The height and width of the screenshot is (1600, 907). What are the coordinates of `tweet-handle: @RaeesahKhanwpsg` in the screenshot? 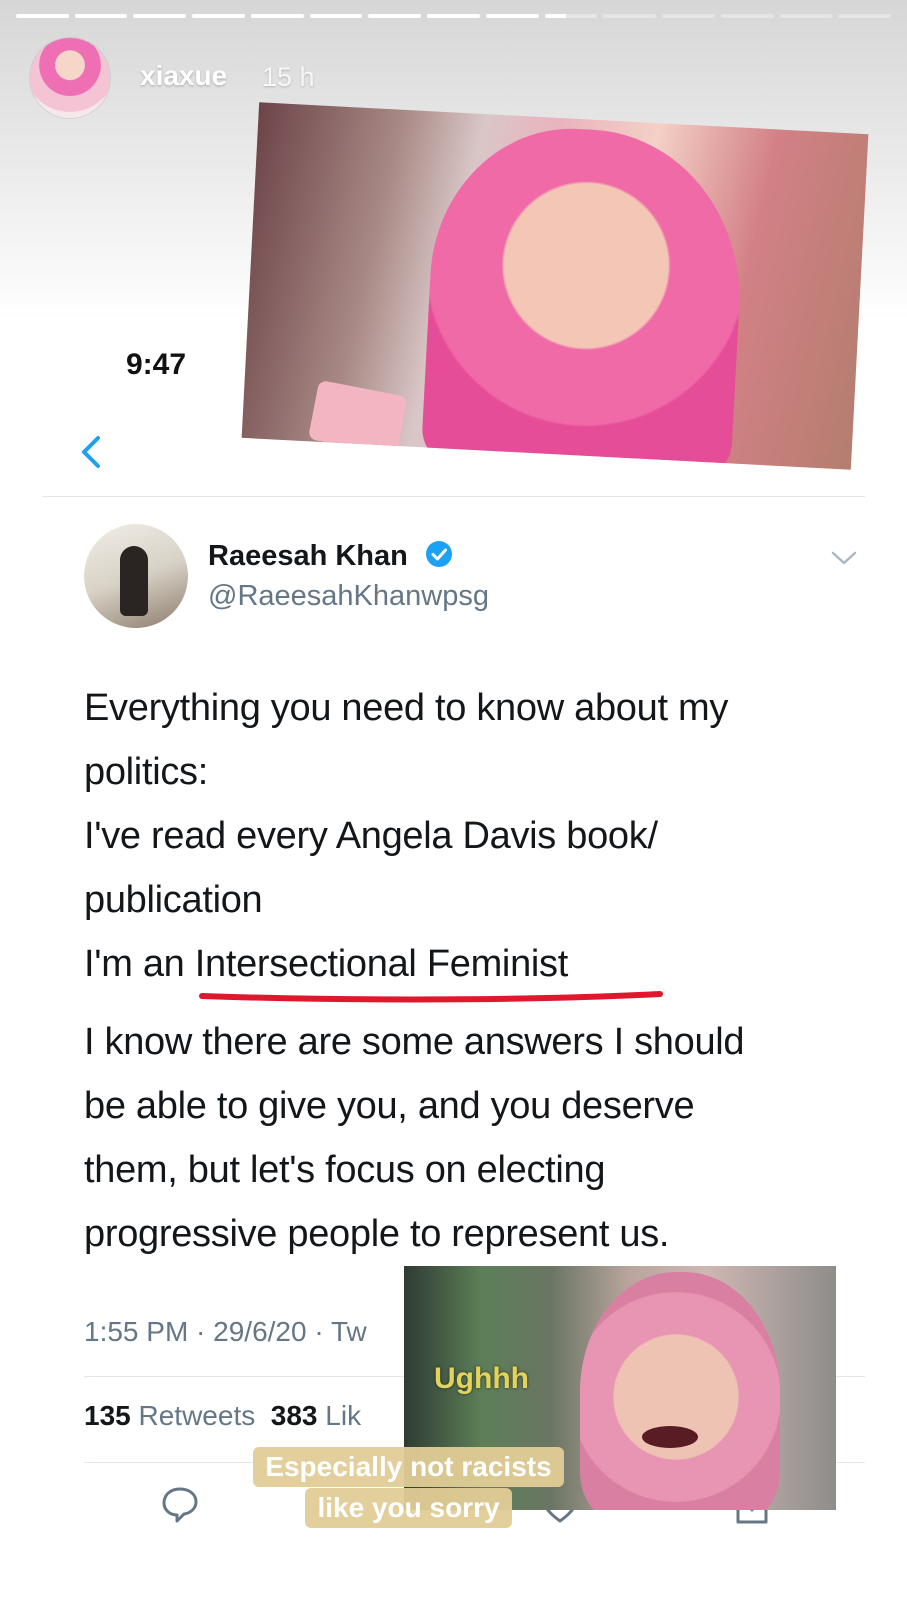 It's located at (348, 596).